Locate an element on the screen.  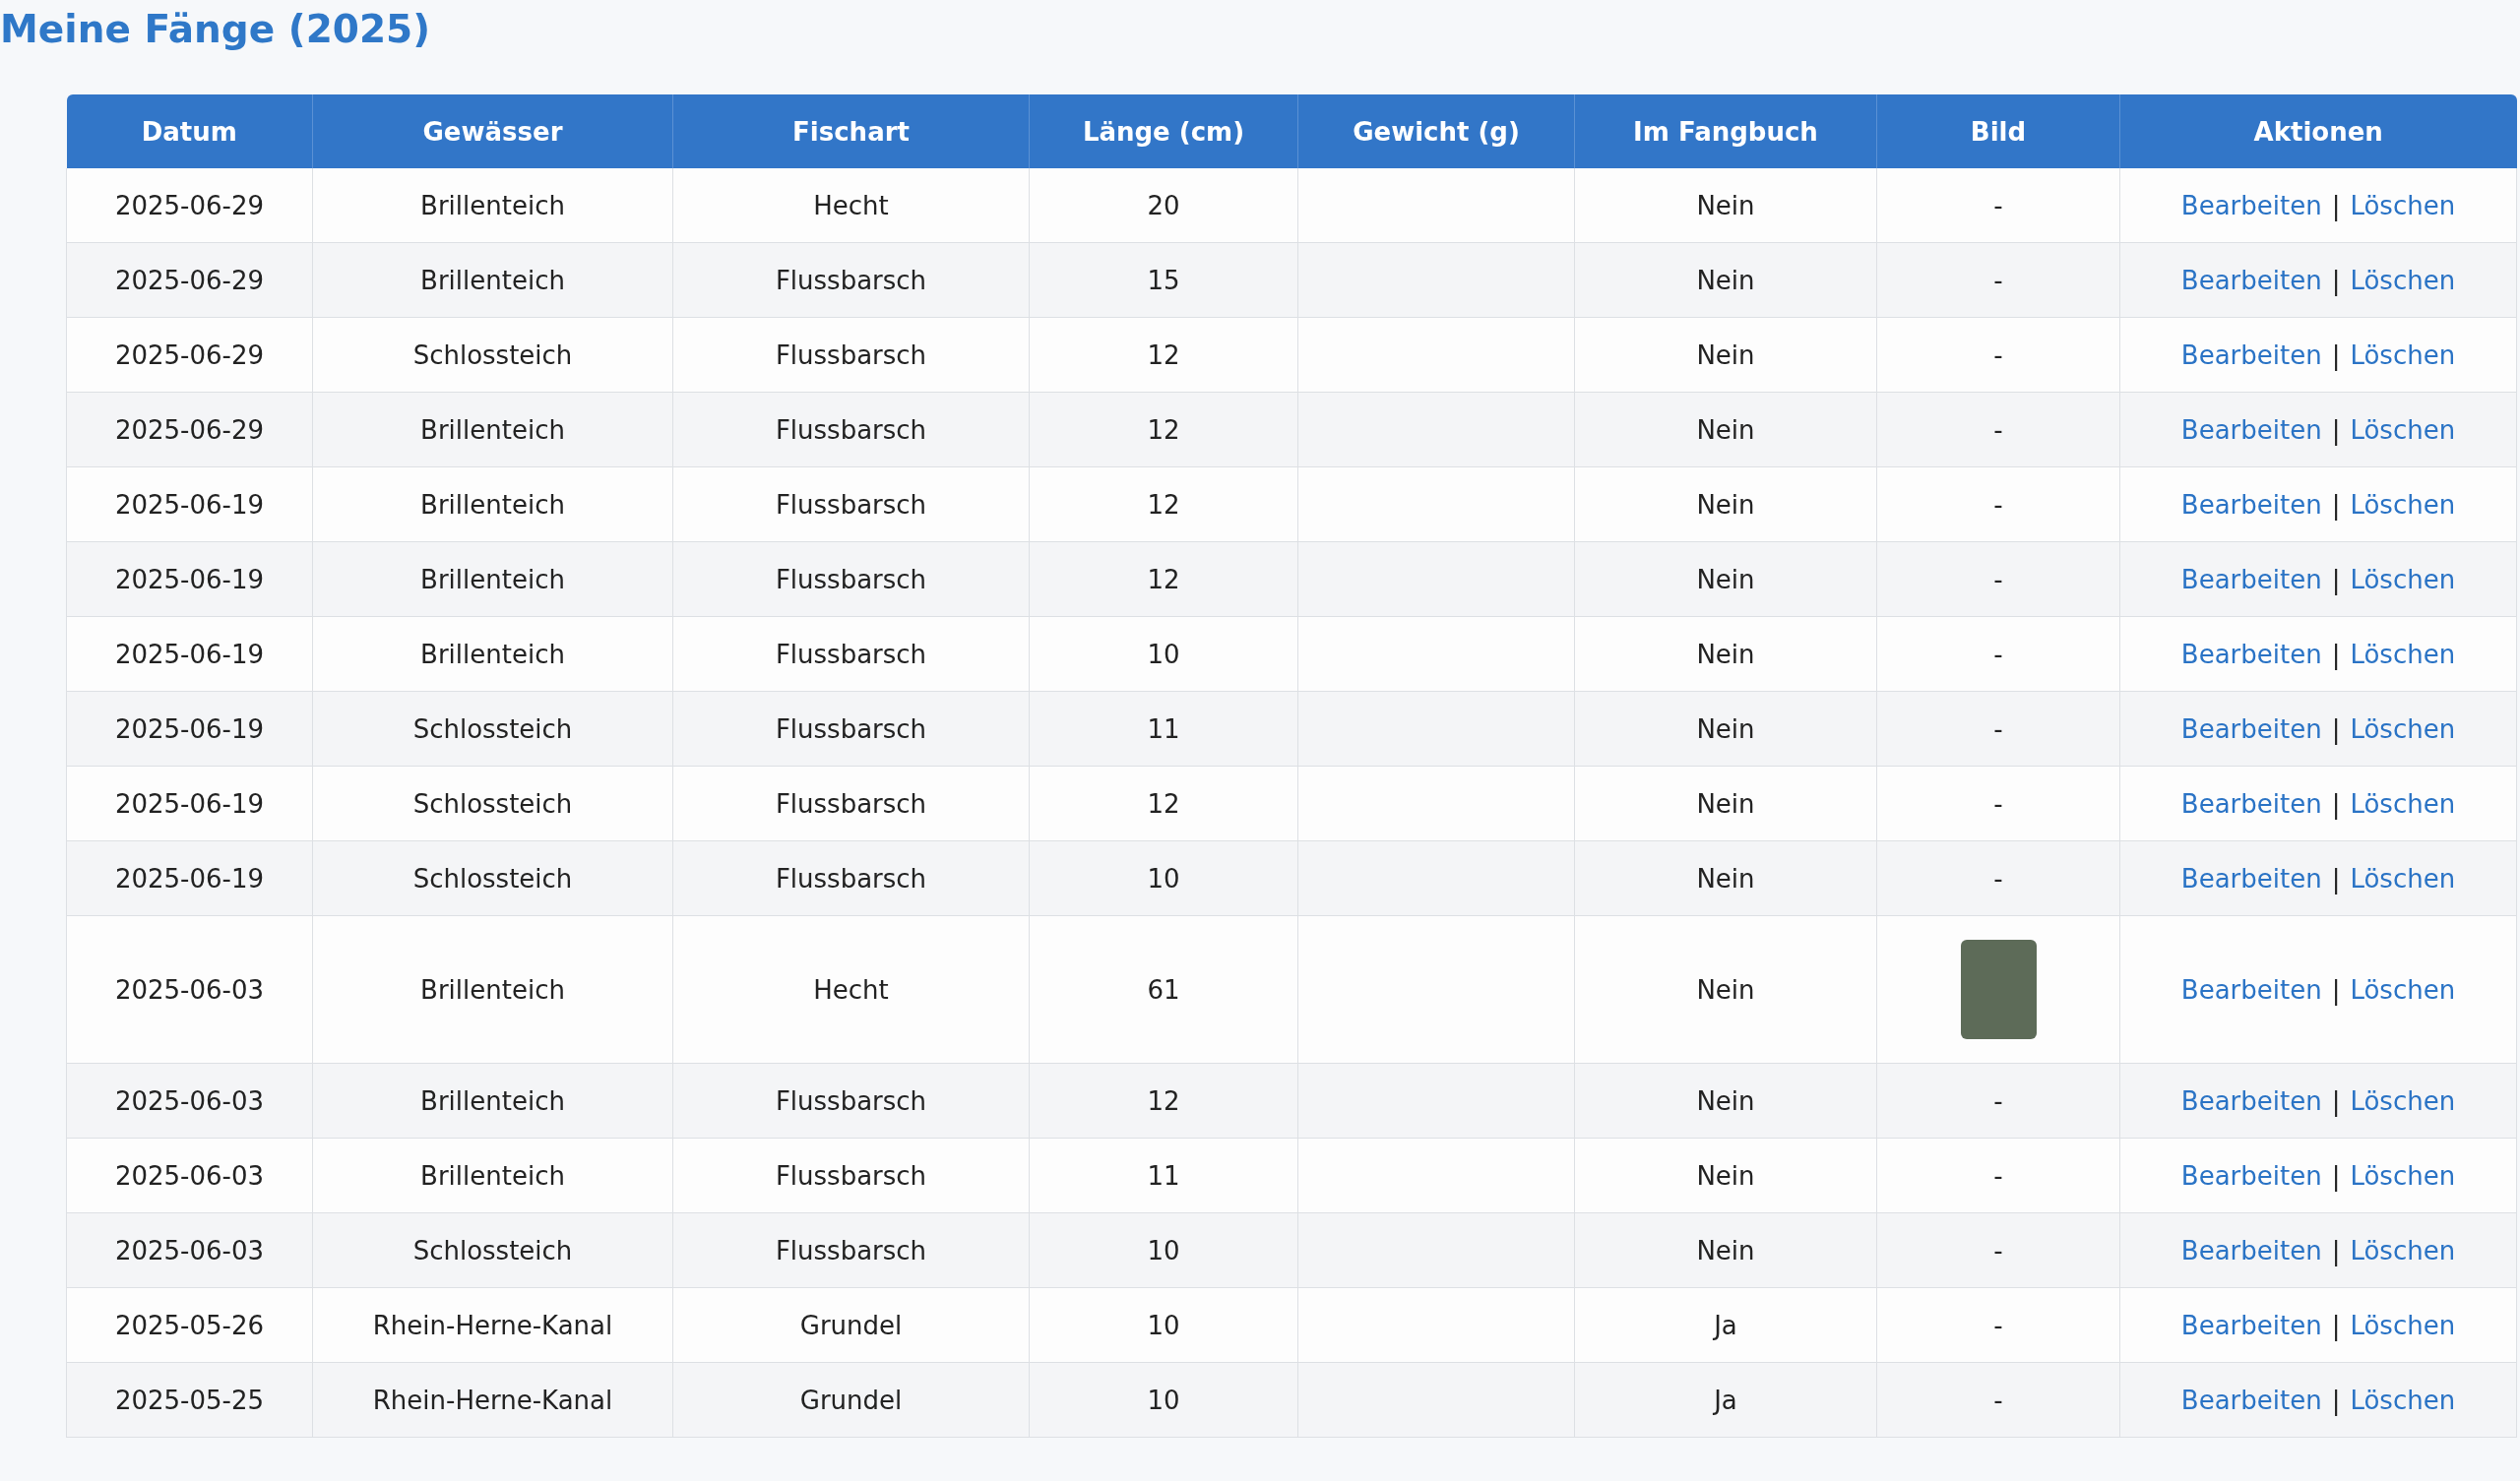
table-cell: 61 is located at coordinates (1163, 989).